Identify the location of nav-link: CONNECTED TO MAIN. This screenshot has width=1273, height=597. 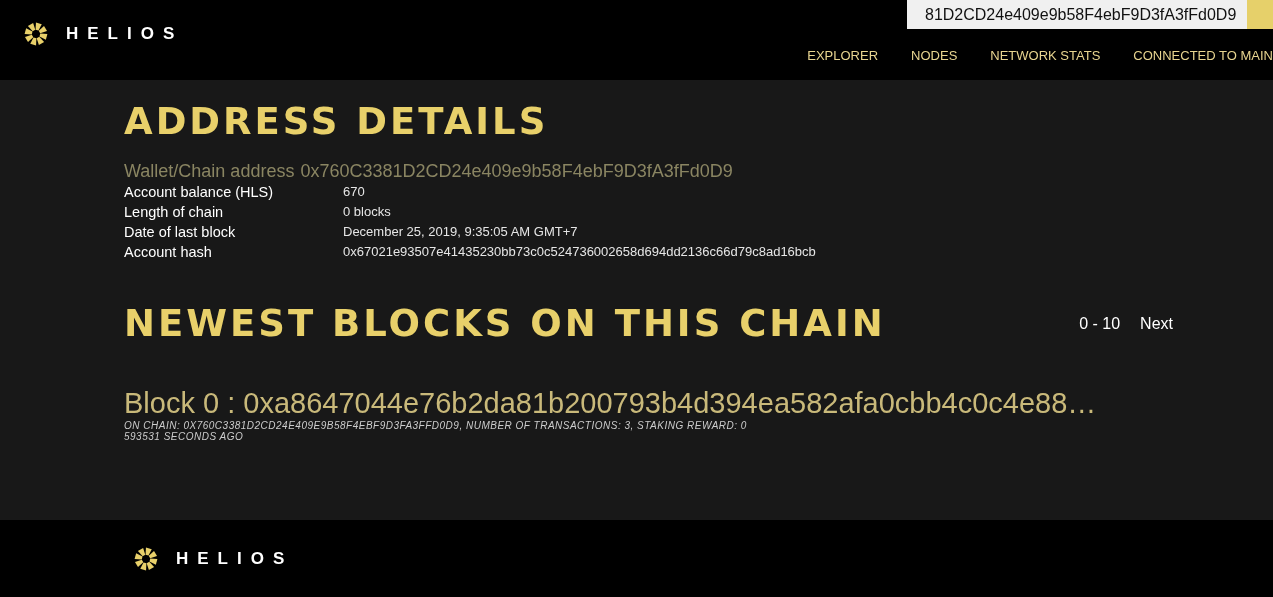
(1203, 55).